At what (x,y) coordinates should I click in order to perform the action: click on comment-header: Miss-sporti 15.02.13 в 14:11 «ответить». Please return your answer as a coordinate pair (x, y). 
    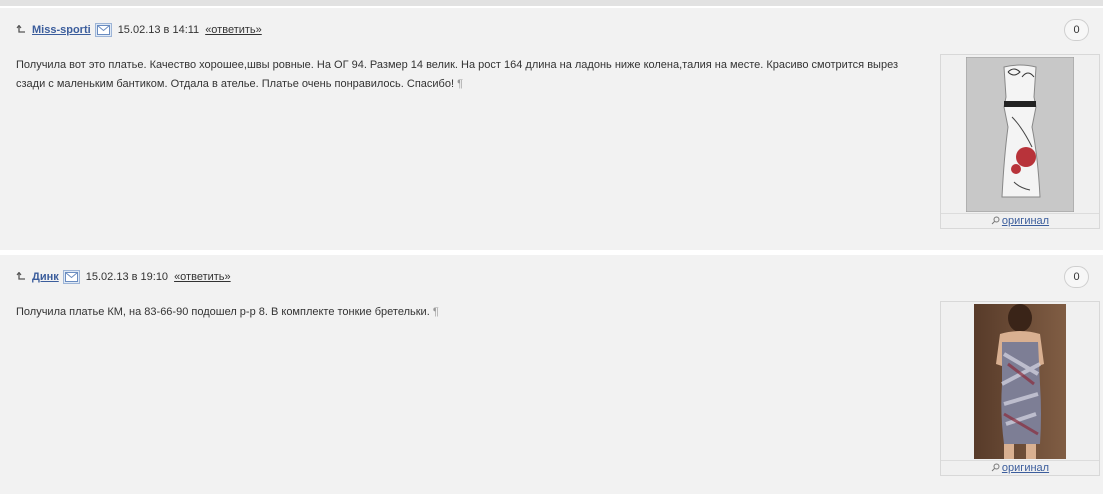
    Looking at the image, I should click on (139, 30).